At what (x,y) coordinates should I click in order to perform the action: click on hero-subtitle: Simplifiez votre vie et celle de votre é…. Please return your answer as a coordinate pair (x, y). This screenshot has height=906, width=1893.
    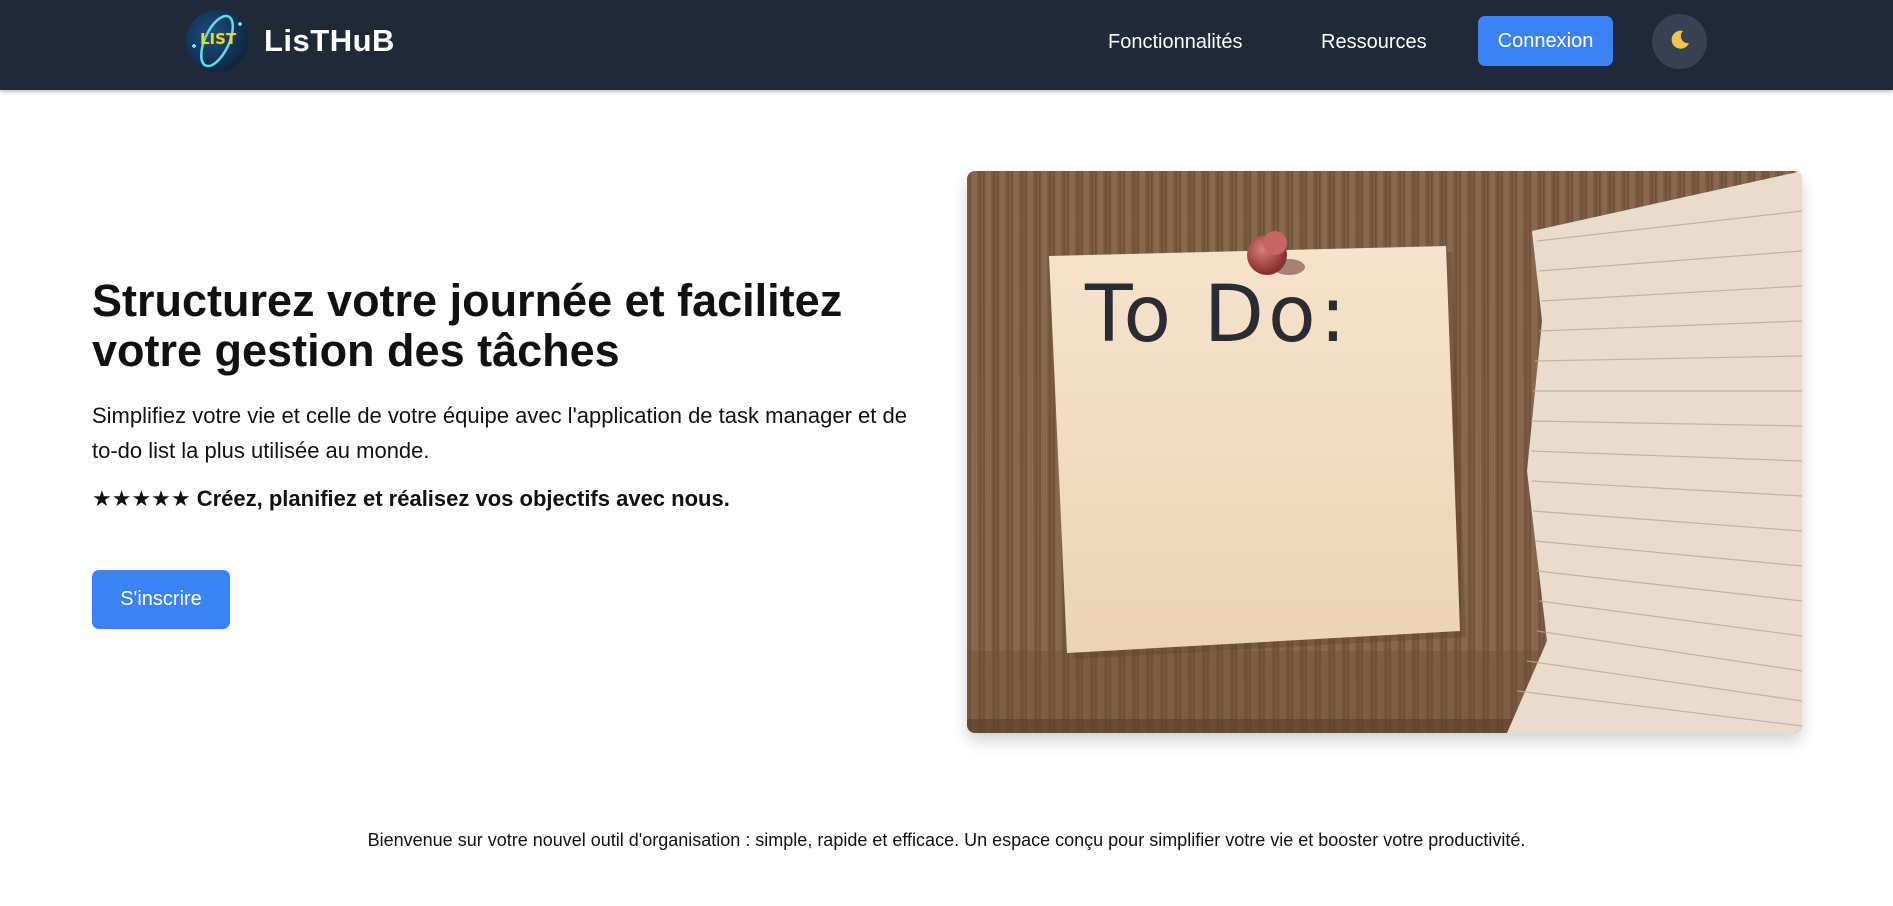
    Looking at the image, I should click on (517, 433).